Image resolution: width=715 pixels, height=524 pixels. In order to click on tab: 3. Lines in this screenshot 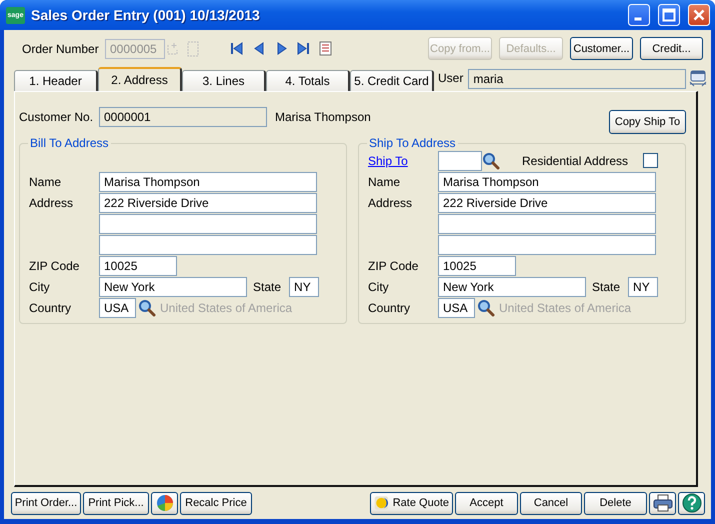, I will do `click(224, 80)`.